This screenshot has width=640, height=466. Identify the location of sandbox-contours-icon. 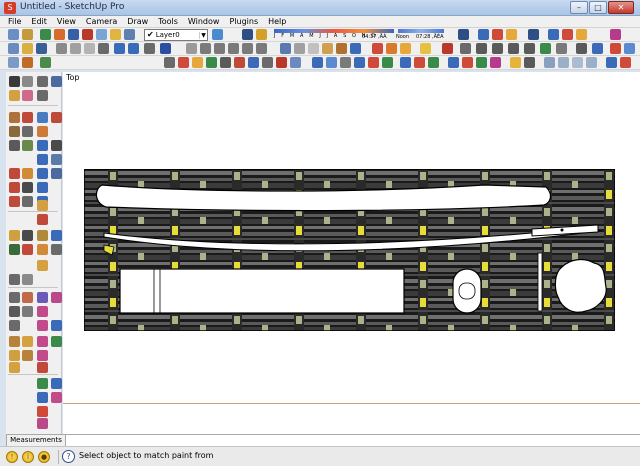
(14, 235).